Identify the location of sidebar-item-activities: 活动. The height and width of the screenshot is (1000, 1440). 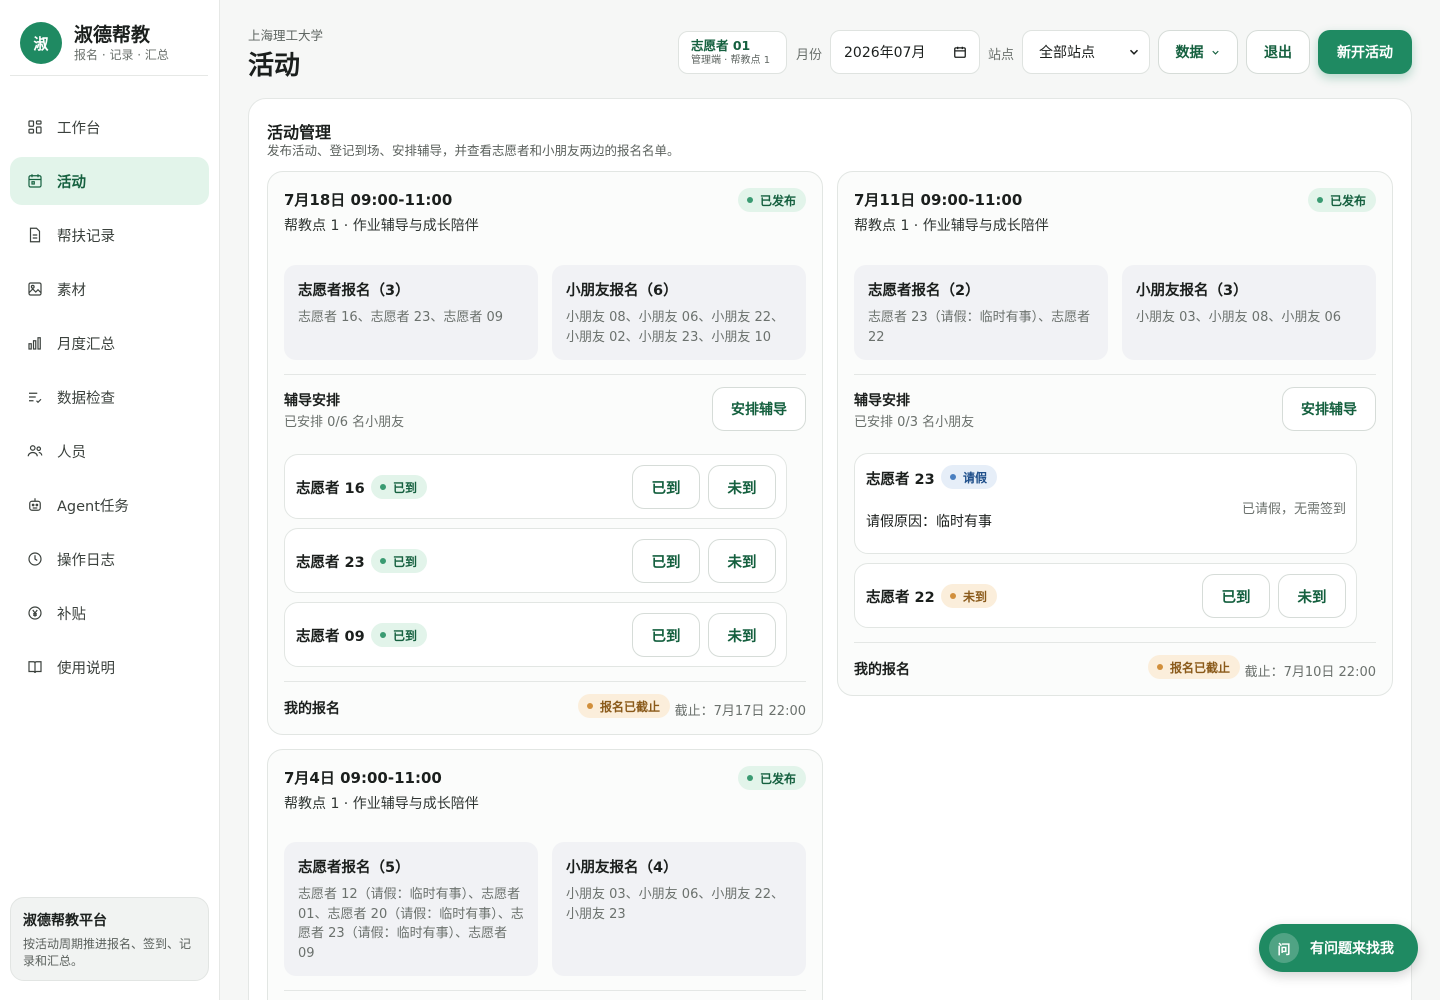
(109, 181).